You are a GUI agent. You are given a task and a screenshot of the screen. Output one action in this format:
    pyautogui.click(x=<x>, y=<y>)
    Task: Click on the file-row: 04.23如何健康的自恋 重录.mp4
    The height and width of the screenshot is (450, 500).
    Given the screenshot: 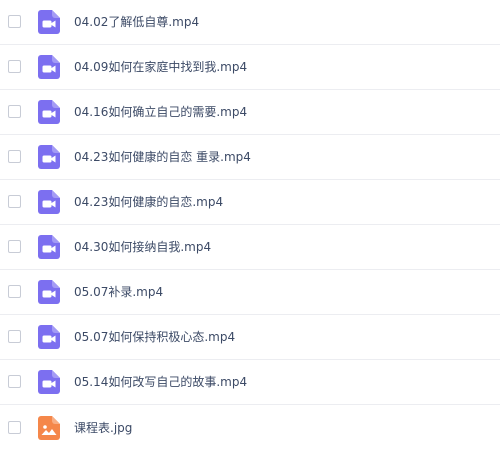 What is the action you would take?
    pyautogui.click(x=250, y=157)
    